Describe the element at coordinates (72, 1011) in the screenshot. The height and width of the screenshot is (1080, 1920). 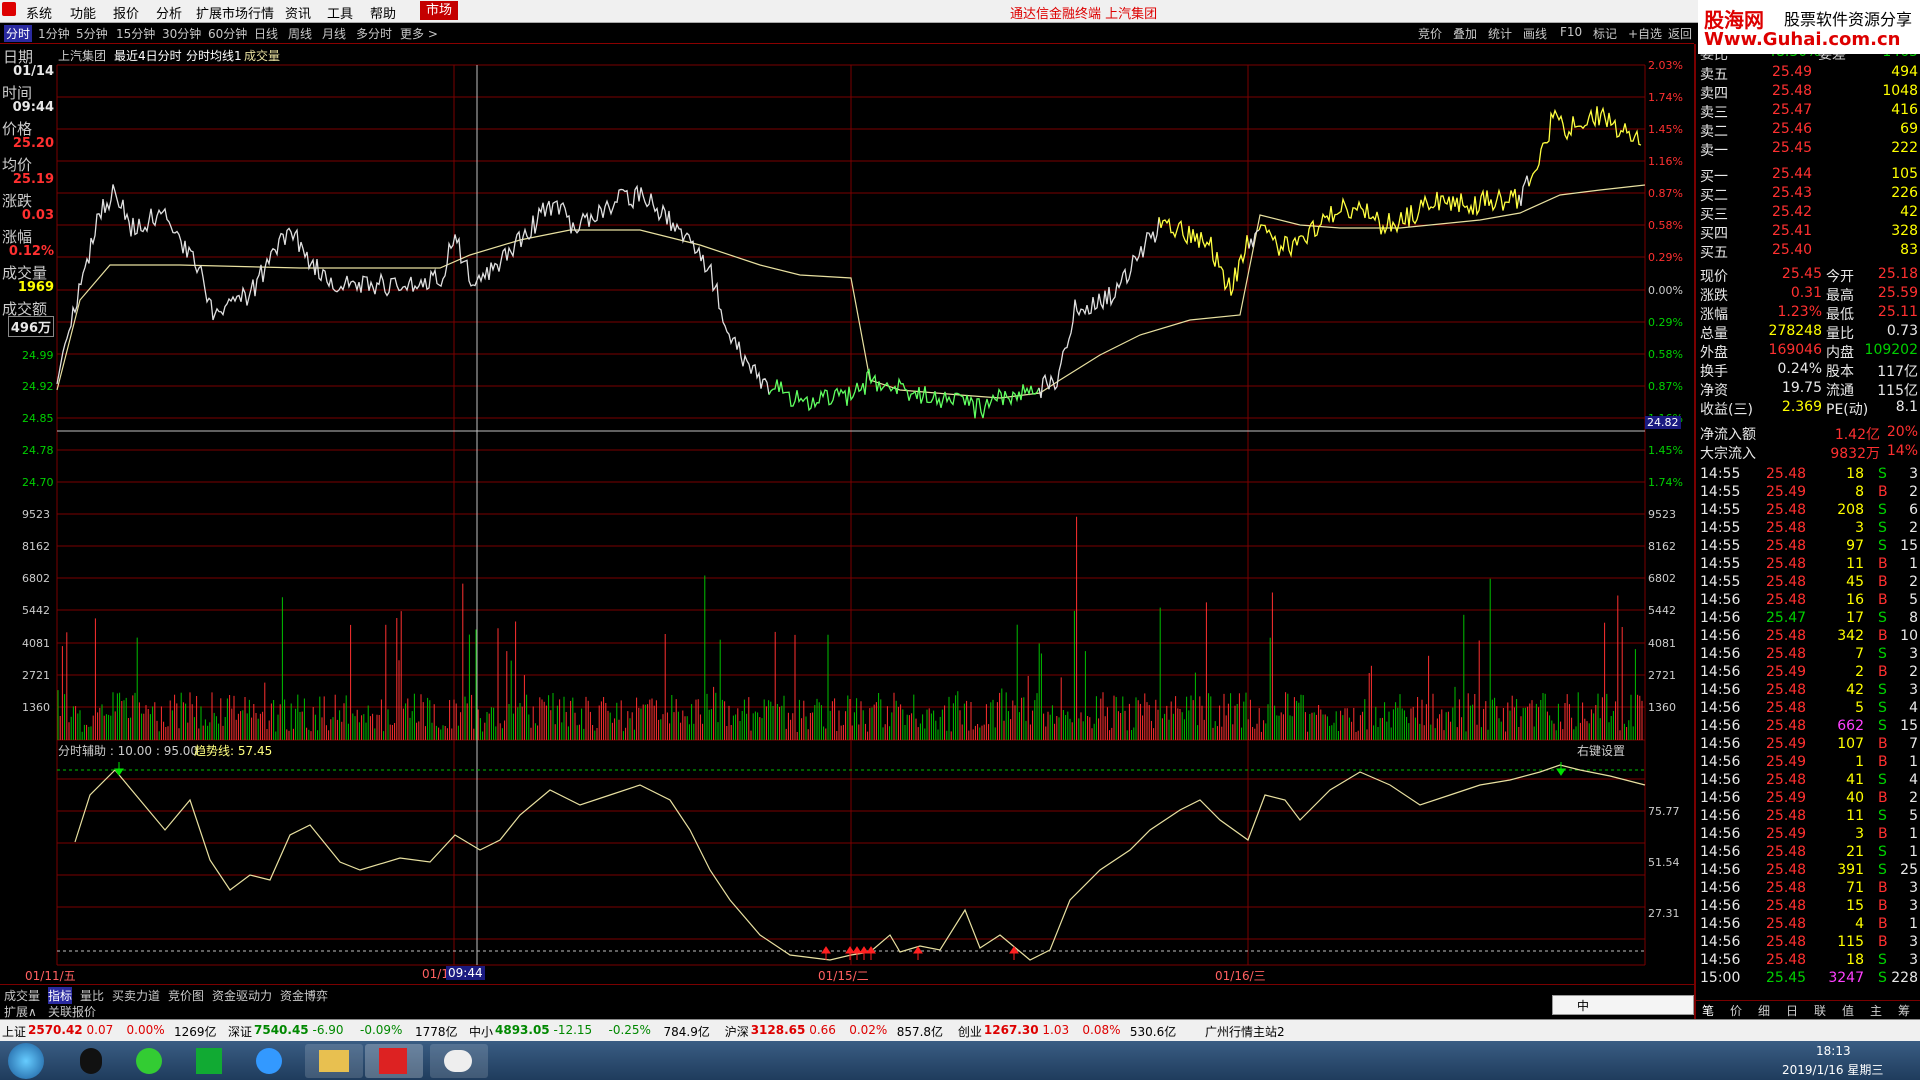
I see `tab-related-quote: 关联报价` at that location.